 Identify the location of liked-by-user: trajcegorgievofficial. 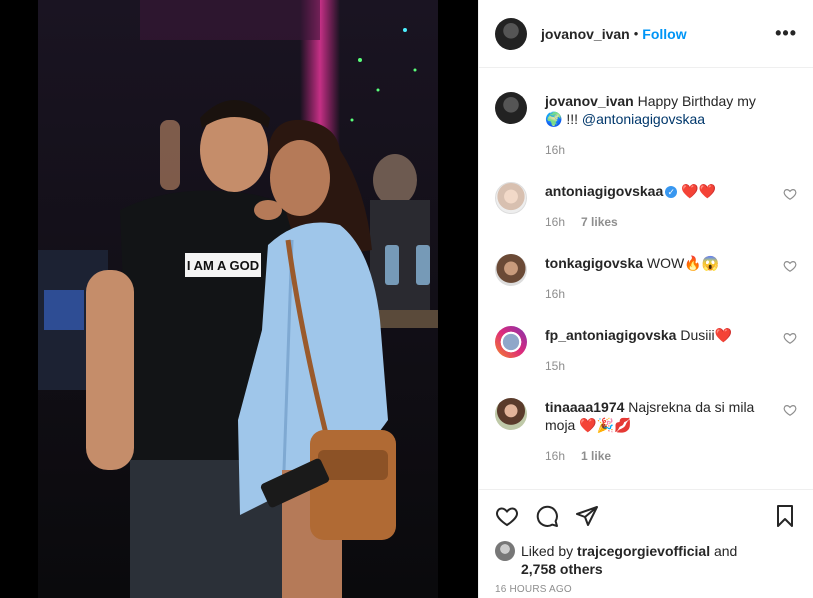
(643, 551).